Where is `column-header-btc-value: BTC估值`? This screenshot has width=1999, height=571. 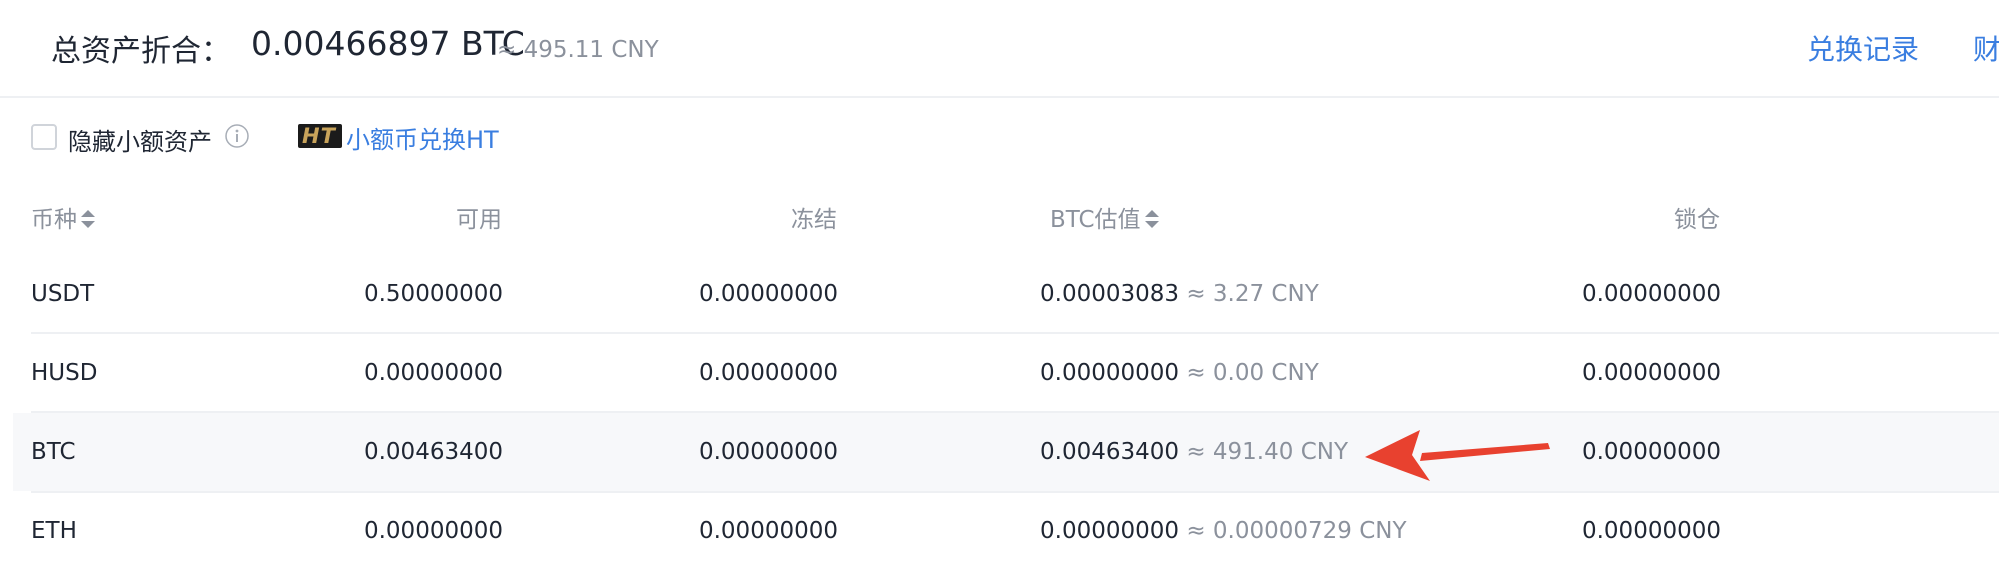
column-header-btc-value: BTC估值 is located at coordinates (1105, 217).